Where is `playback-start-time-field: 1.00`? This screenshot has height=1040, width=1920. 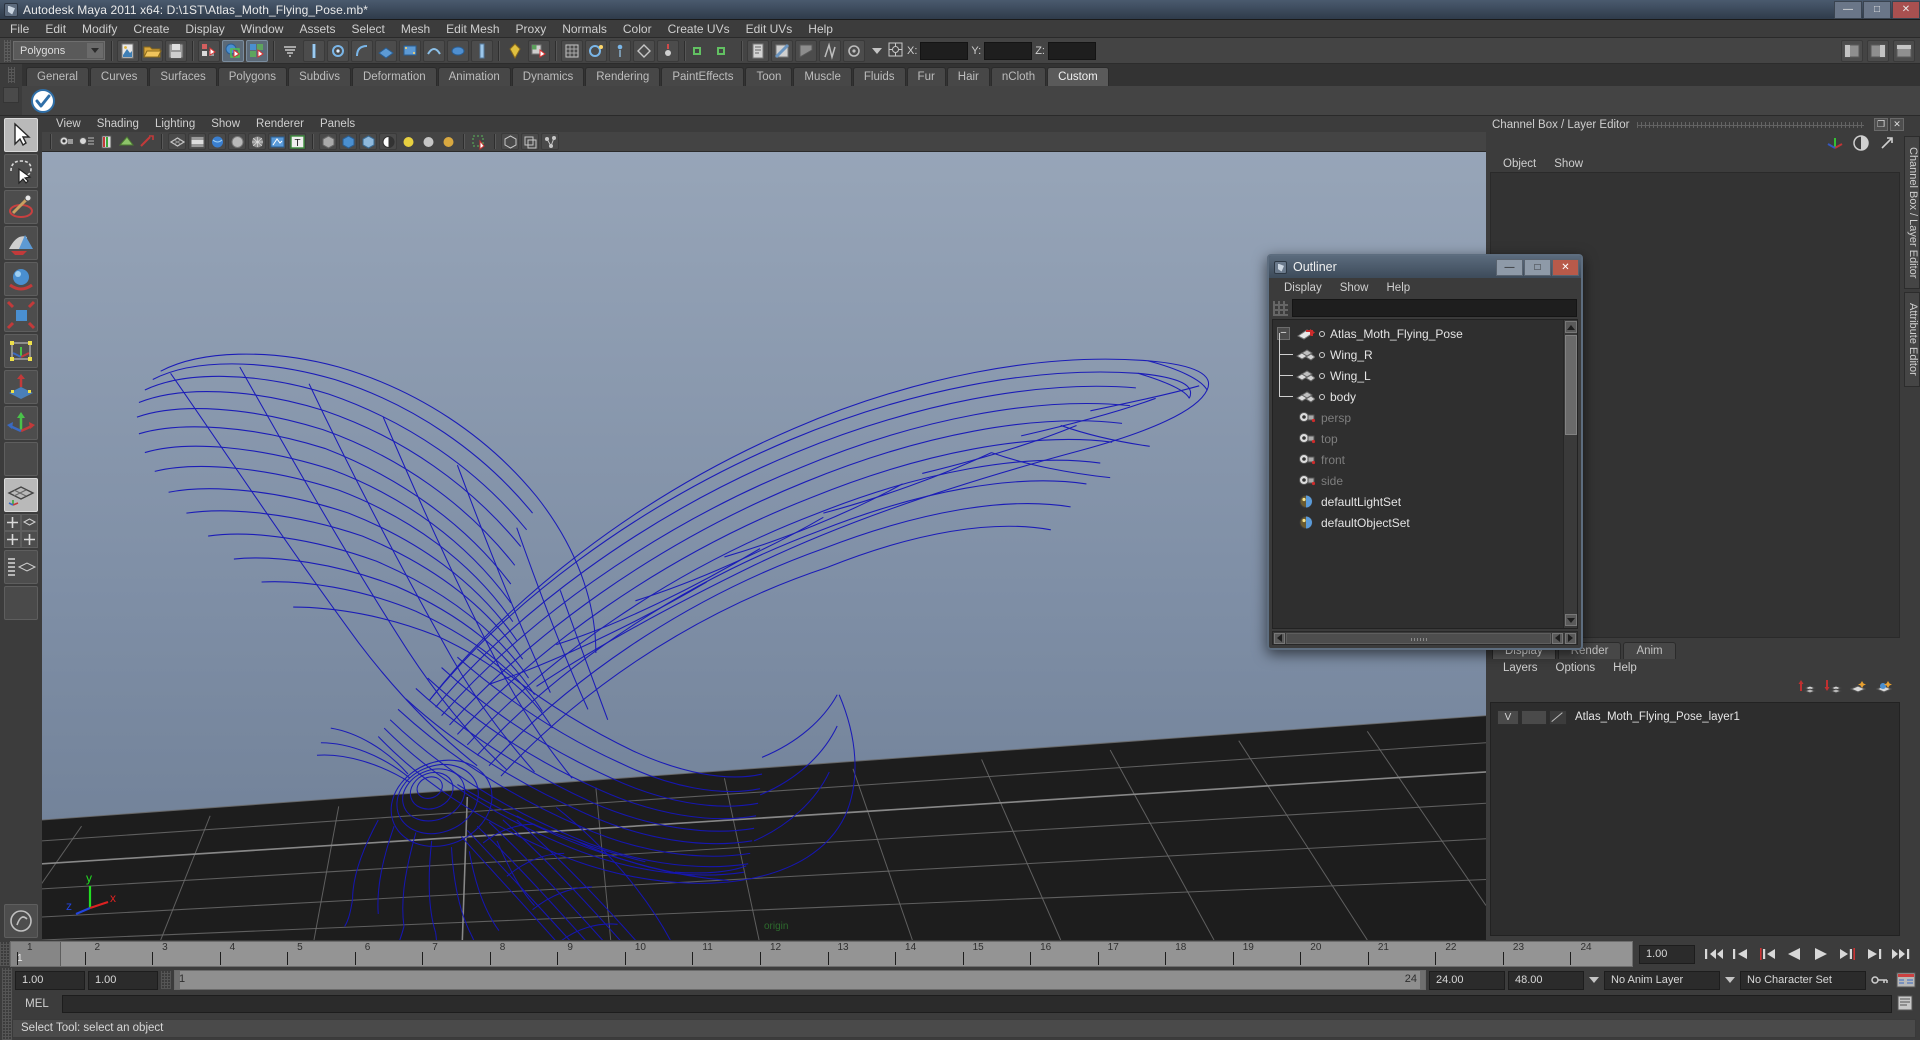 playback-start-time-field: 1.00 is located at coordinates (123, 980).